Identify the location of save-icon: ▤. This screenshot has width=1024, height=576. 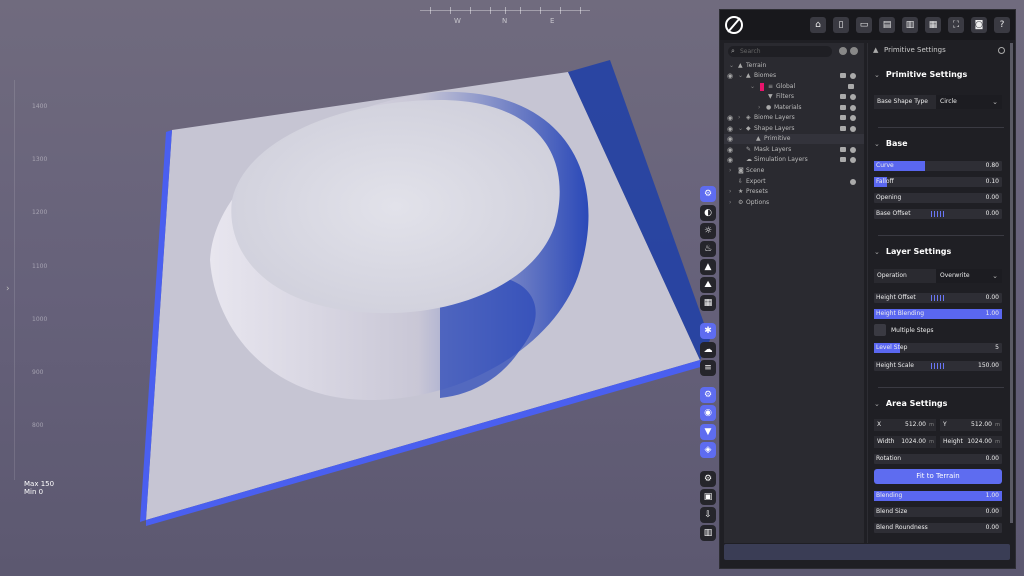
(887, 25).